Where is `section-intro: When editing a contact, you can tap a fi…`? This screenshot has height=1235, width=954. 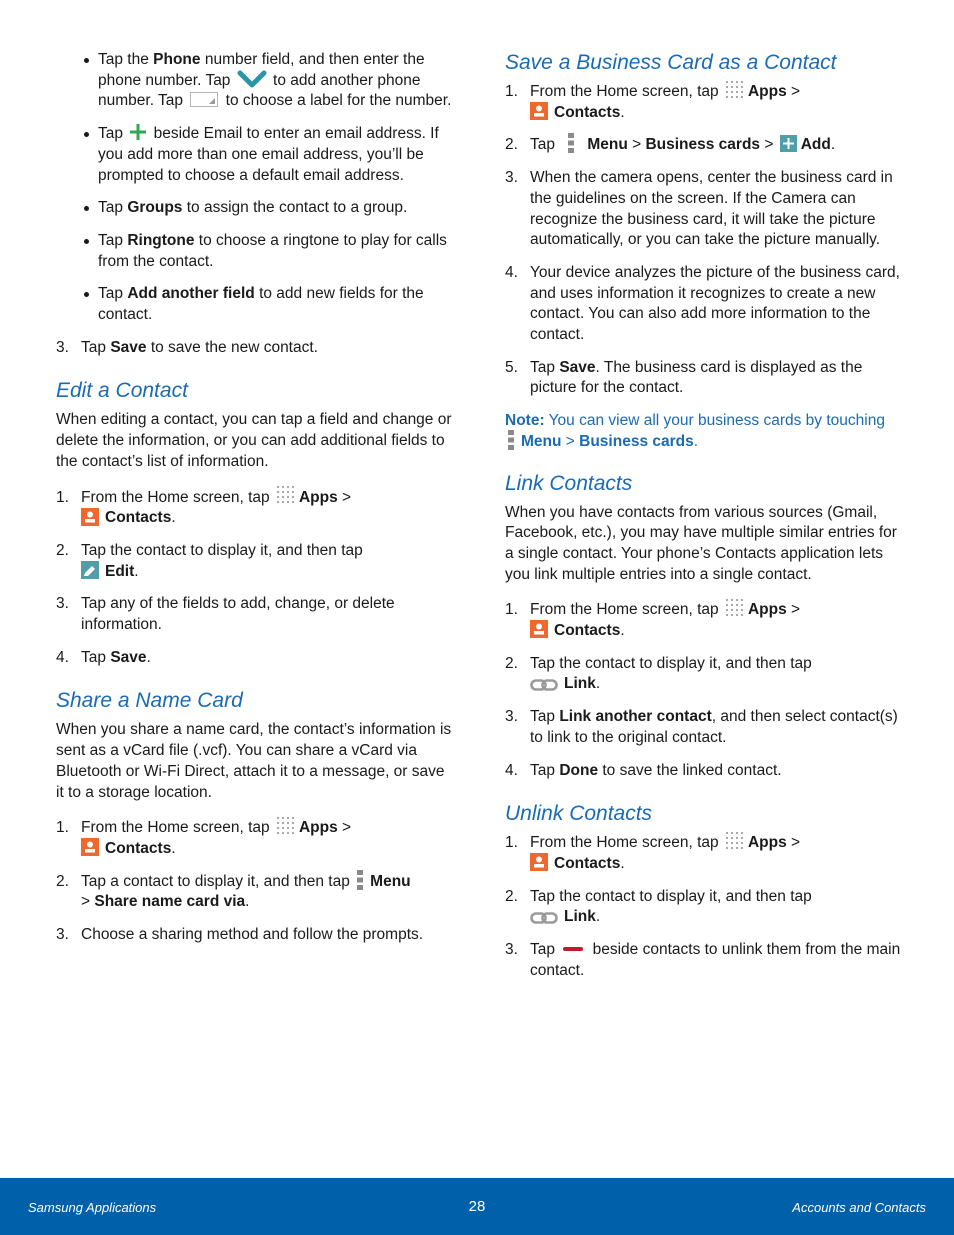
section-intro: When editing a contact, you can tap a fi… is located at coordinates (254, 440).